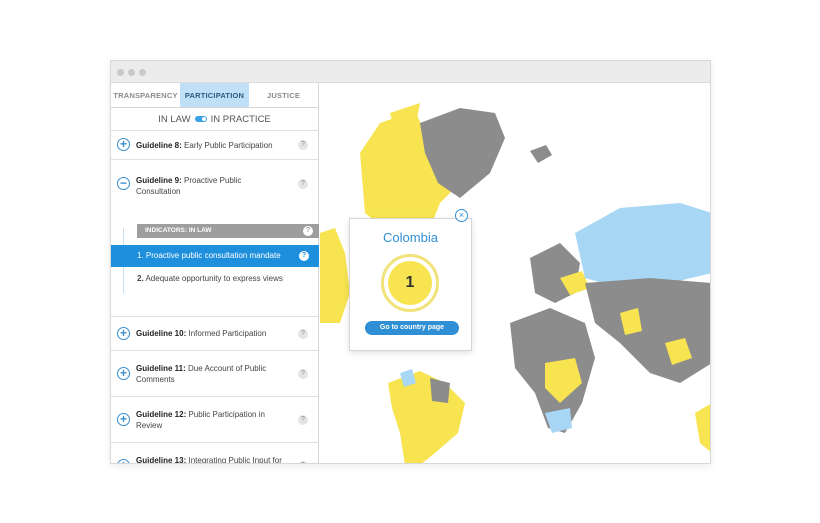 The width and height of the screenshot is (820, 523). I want to click on law-practice-switch, so click(200, 119).